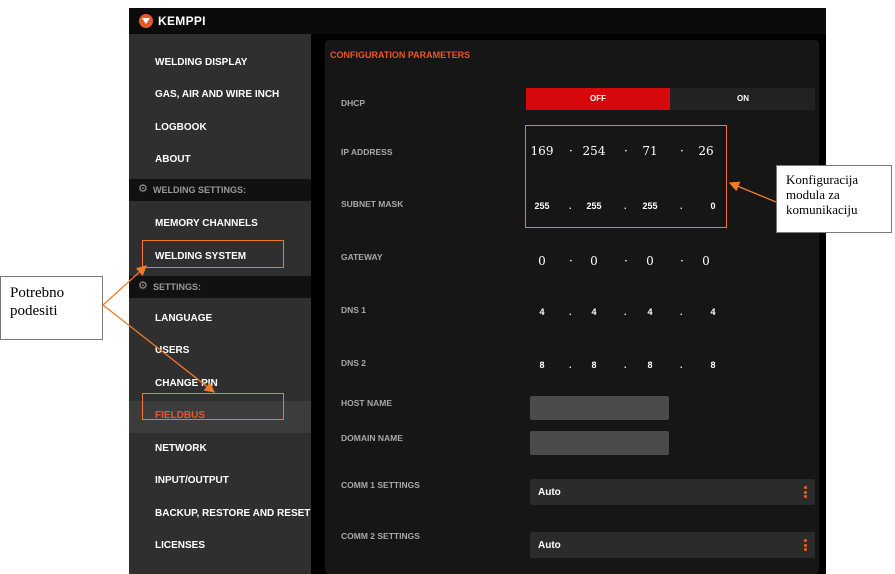 Image resolution: width=895 pixels, height=574 pixels. I want to click on arrow-to-fieldbus, so click(159, 348).